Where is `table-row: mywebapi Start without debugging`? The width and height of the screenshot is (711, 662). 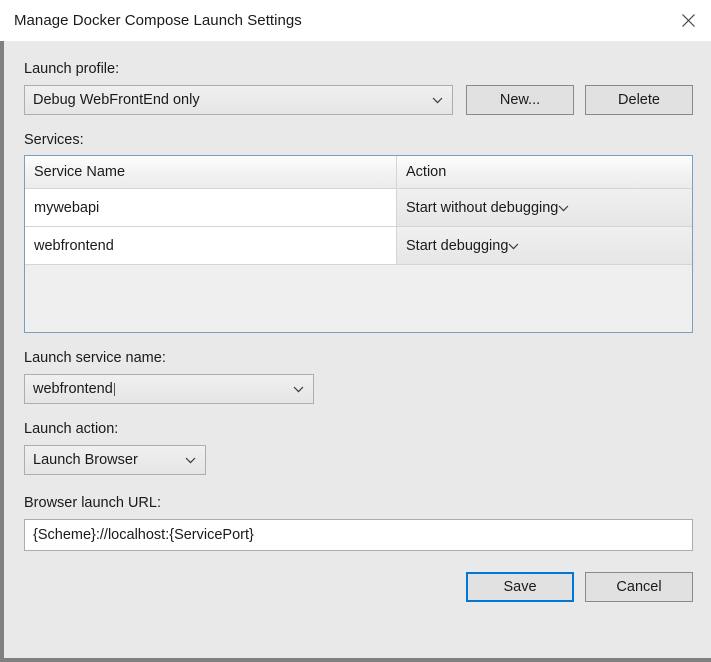
table-row: mywebapi Start without debugging is located at coordinates (358, 208).